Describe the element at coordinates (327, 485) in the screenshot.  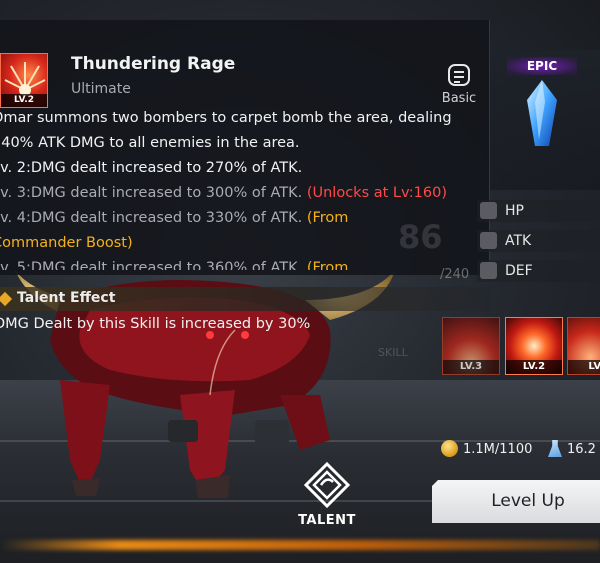
I see `talent-icon` at that location.